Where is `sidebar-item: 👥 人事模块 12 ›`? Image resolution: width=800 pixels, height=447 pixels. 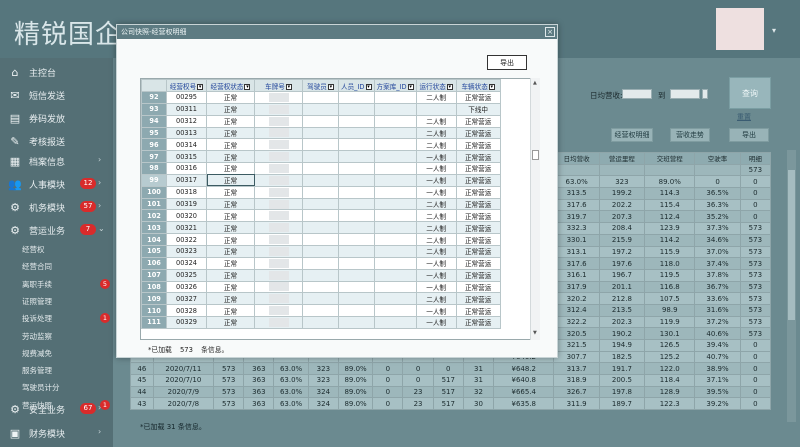 sidebar-item: 👥 人事模块 12 › is located at coordinates (56, 184).